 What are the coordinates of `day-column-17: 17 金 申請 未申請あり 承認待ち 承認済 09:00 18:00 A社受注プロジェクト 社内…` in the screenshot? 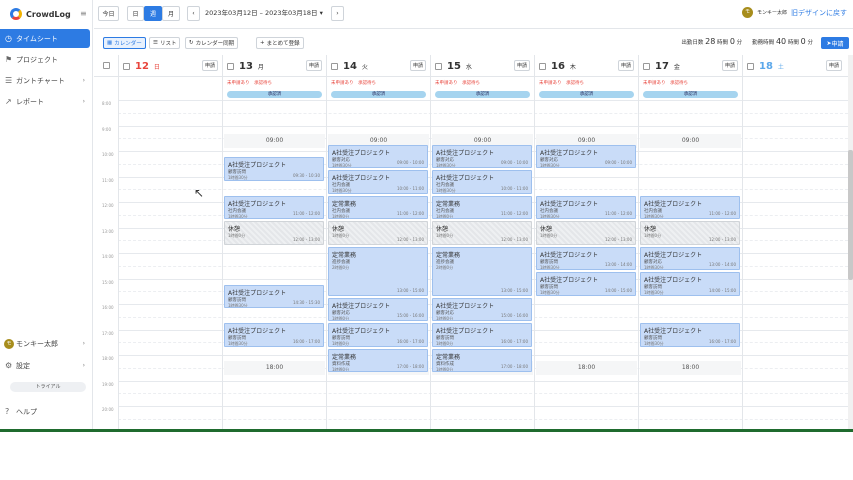 It's located at (690, 242).